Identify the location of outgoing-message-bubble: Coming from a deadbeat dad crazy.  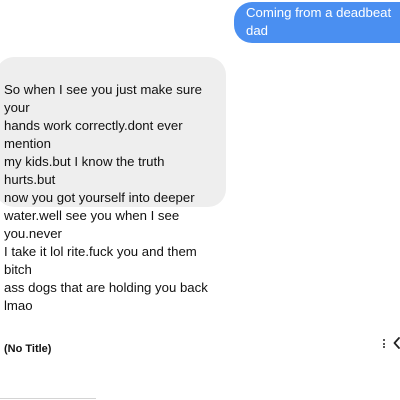
(317, 29).